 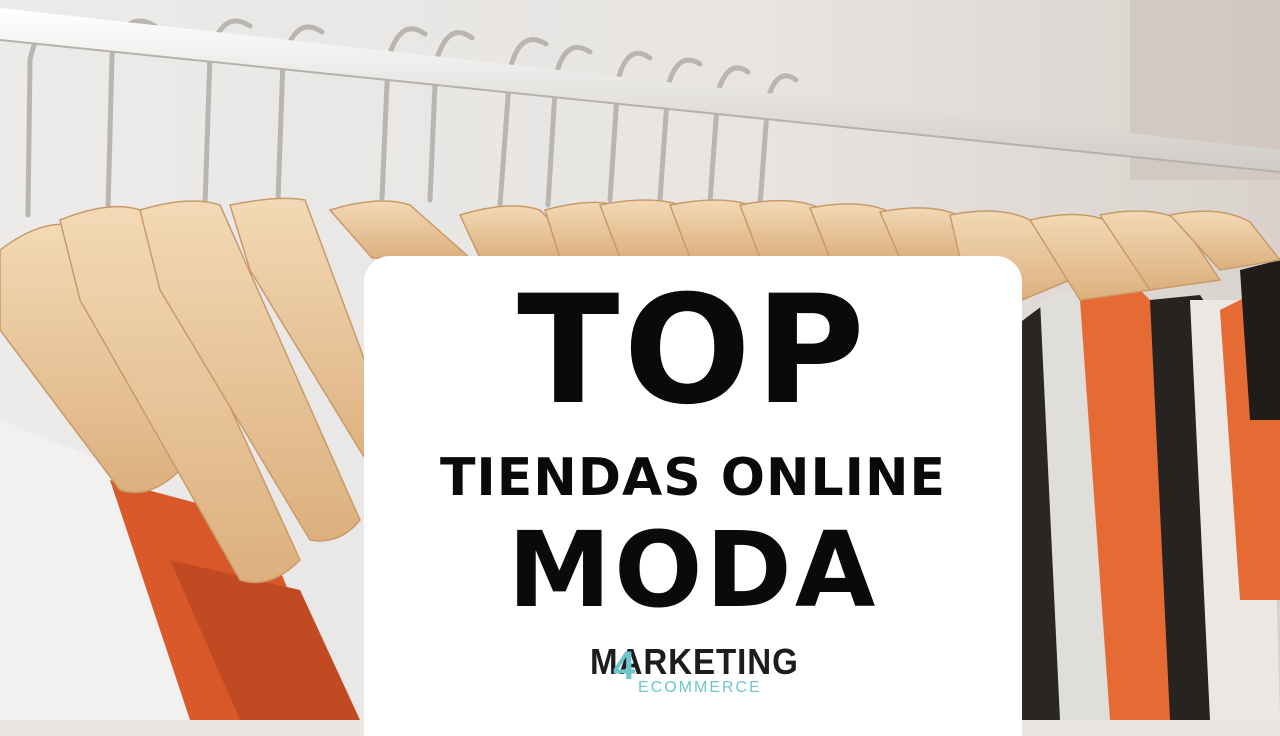 I want to click on logo-subtitle: ECOMMERCE, so click(x=700, y=687).